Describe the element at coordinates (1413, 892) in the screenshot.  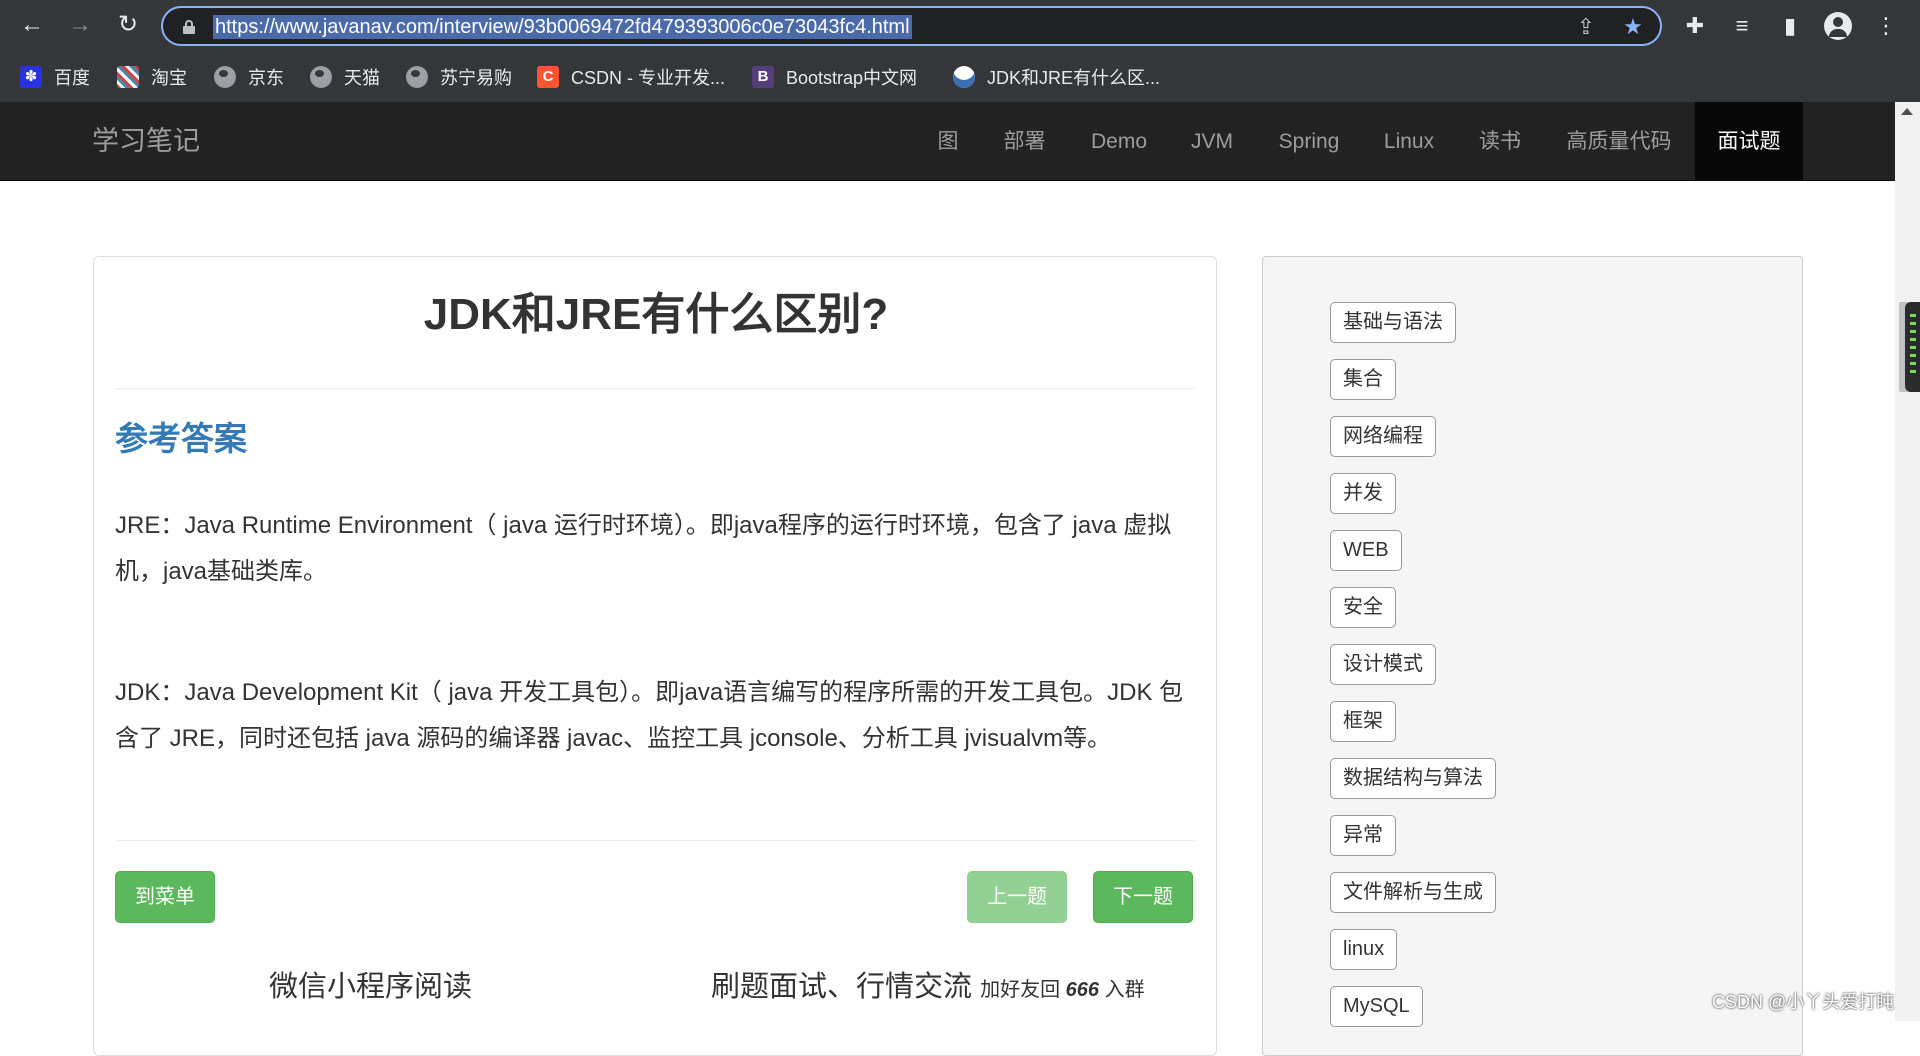
I see `tag-file-parsing: 文件解析与生成` at that location.